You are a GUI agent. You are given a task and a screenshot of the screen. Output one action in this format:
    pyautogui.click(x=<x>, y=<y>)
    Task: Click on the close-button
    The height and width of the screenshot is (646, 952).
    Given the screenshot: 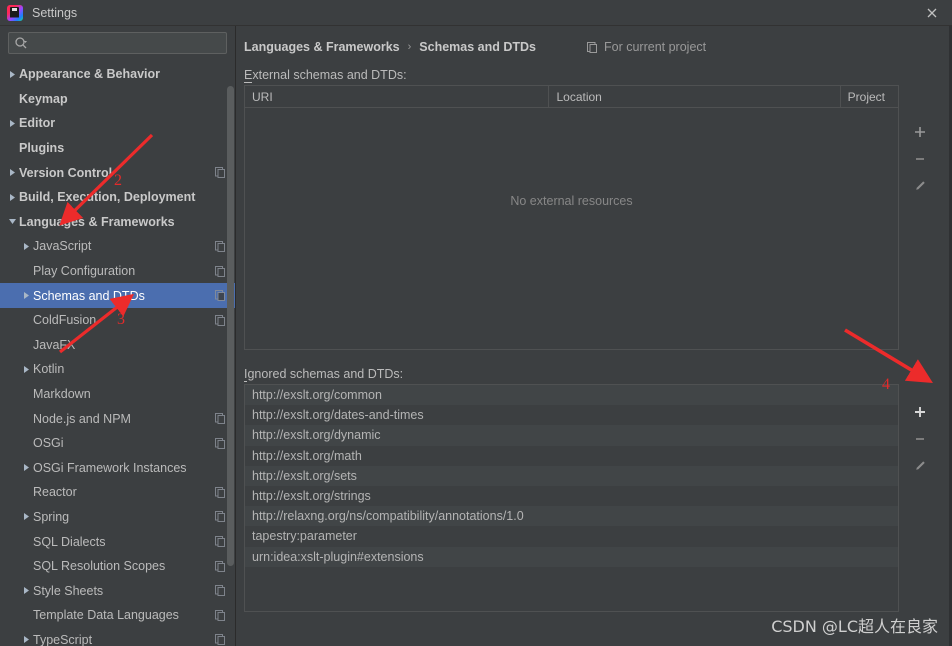 What is the action you would take?
    pyautogui.click(x=932, y=13)
    